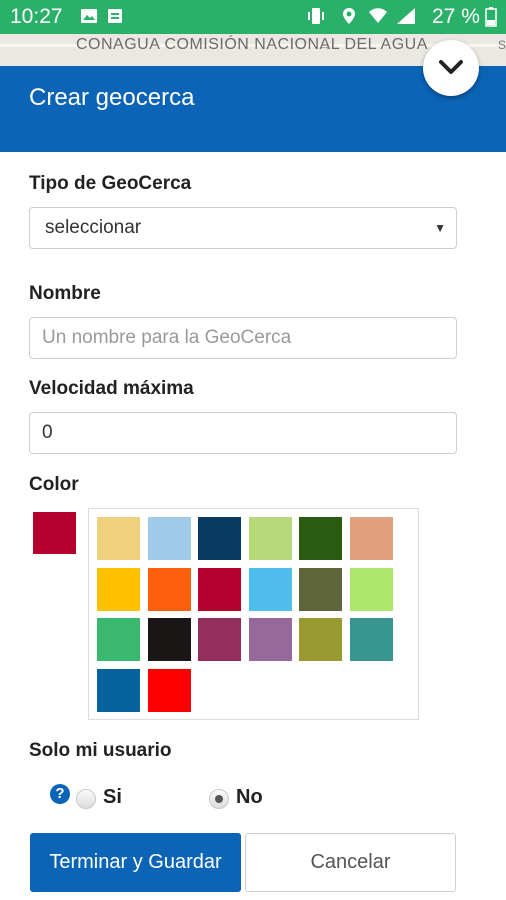 The height and width of the screenshot is (900, 506). I want to click on help-icon: ?, so click(60, 794).